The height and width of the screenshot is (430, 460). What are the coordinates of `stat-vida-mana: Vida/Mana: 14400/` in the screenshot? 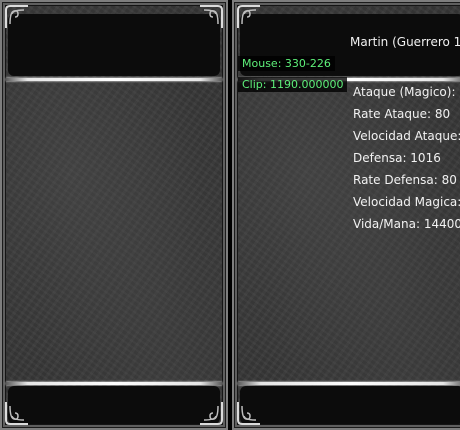 It's located at (406, 224).